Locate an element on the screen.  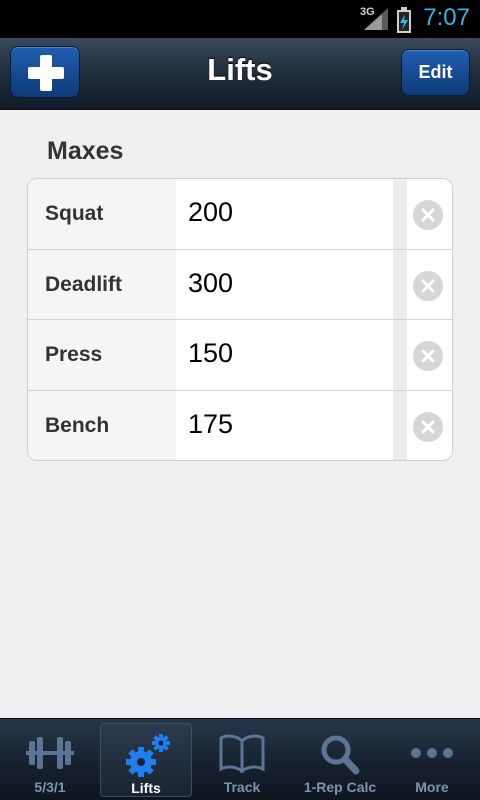
tab-1-rep-calc: 1-Rep Calc is located at coordinates (340, 759).